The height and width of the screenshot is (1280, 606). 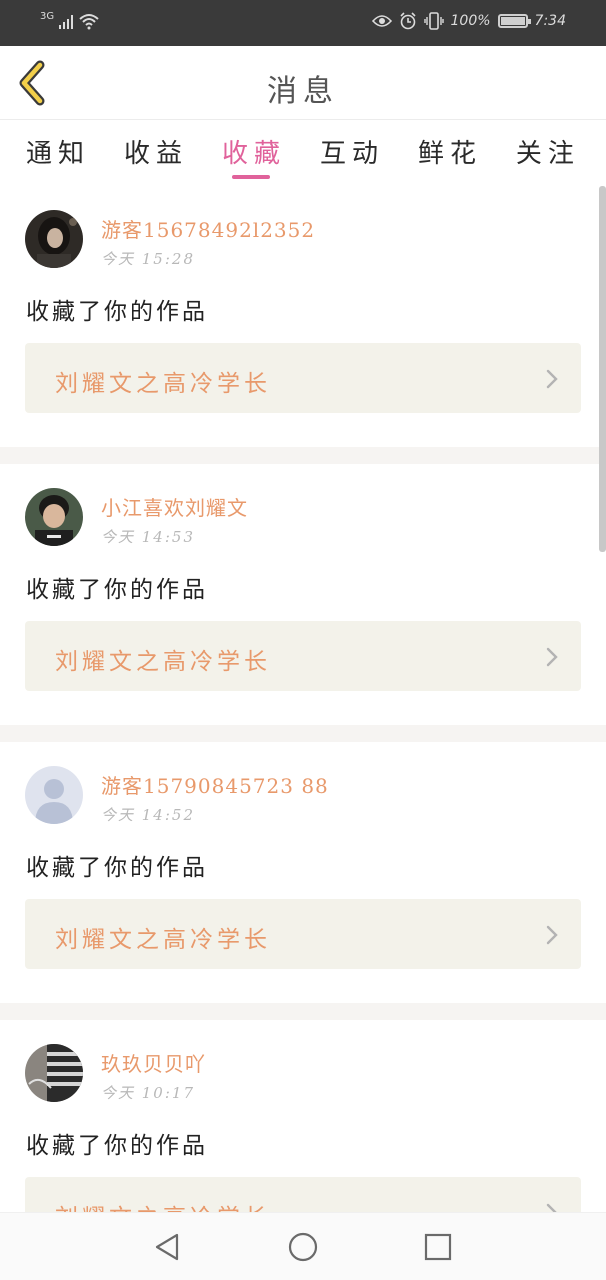 I want to click on header: 消息, so click(x=303, y=83).